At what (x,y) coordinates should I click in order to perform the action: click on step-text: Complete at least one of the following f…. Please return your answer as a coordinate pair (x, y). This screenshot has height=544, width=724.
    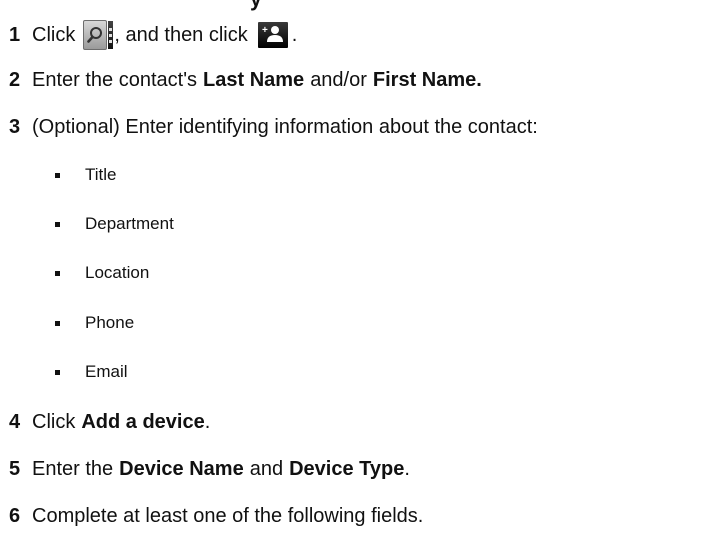
    Looking at the image, I should click on (228, 515).